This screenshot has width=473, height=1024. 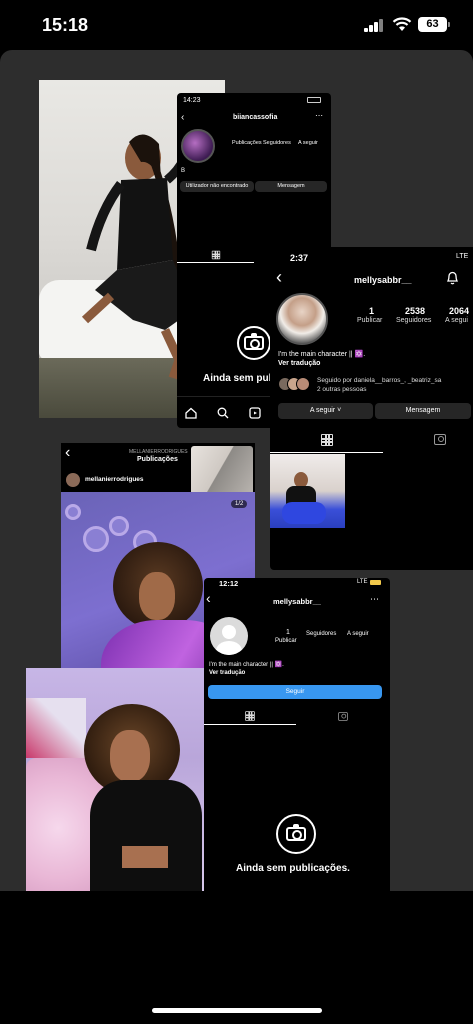 I want to click on screen-b-followers-label: Seguidores, so click(x=413, y=320).